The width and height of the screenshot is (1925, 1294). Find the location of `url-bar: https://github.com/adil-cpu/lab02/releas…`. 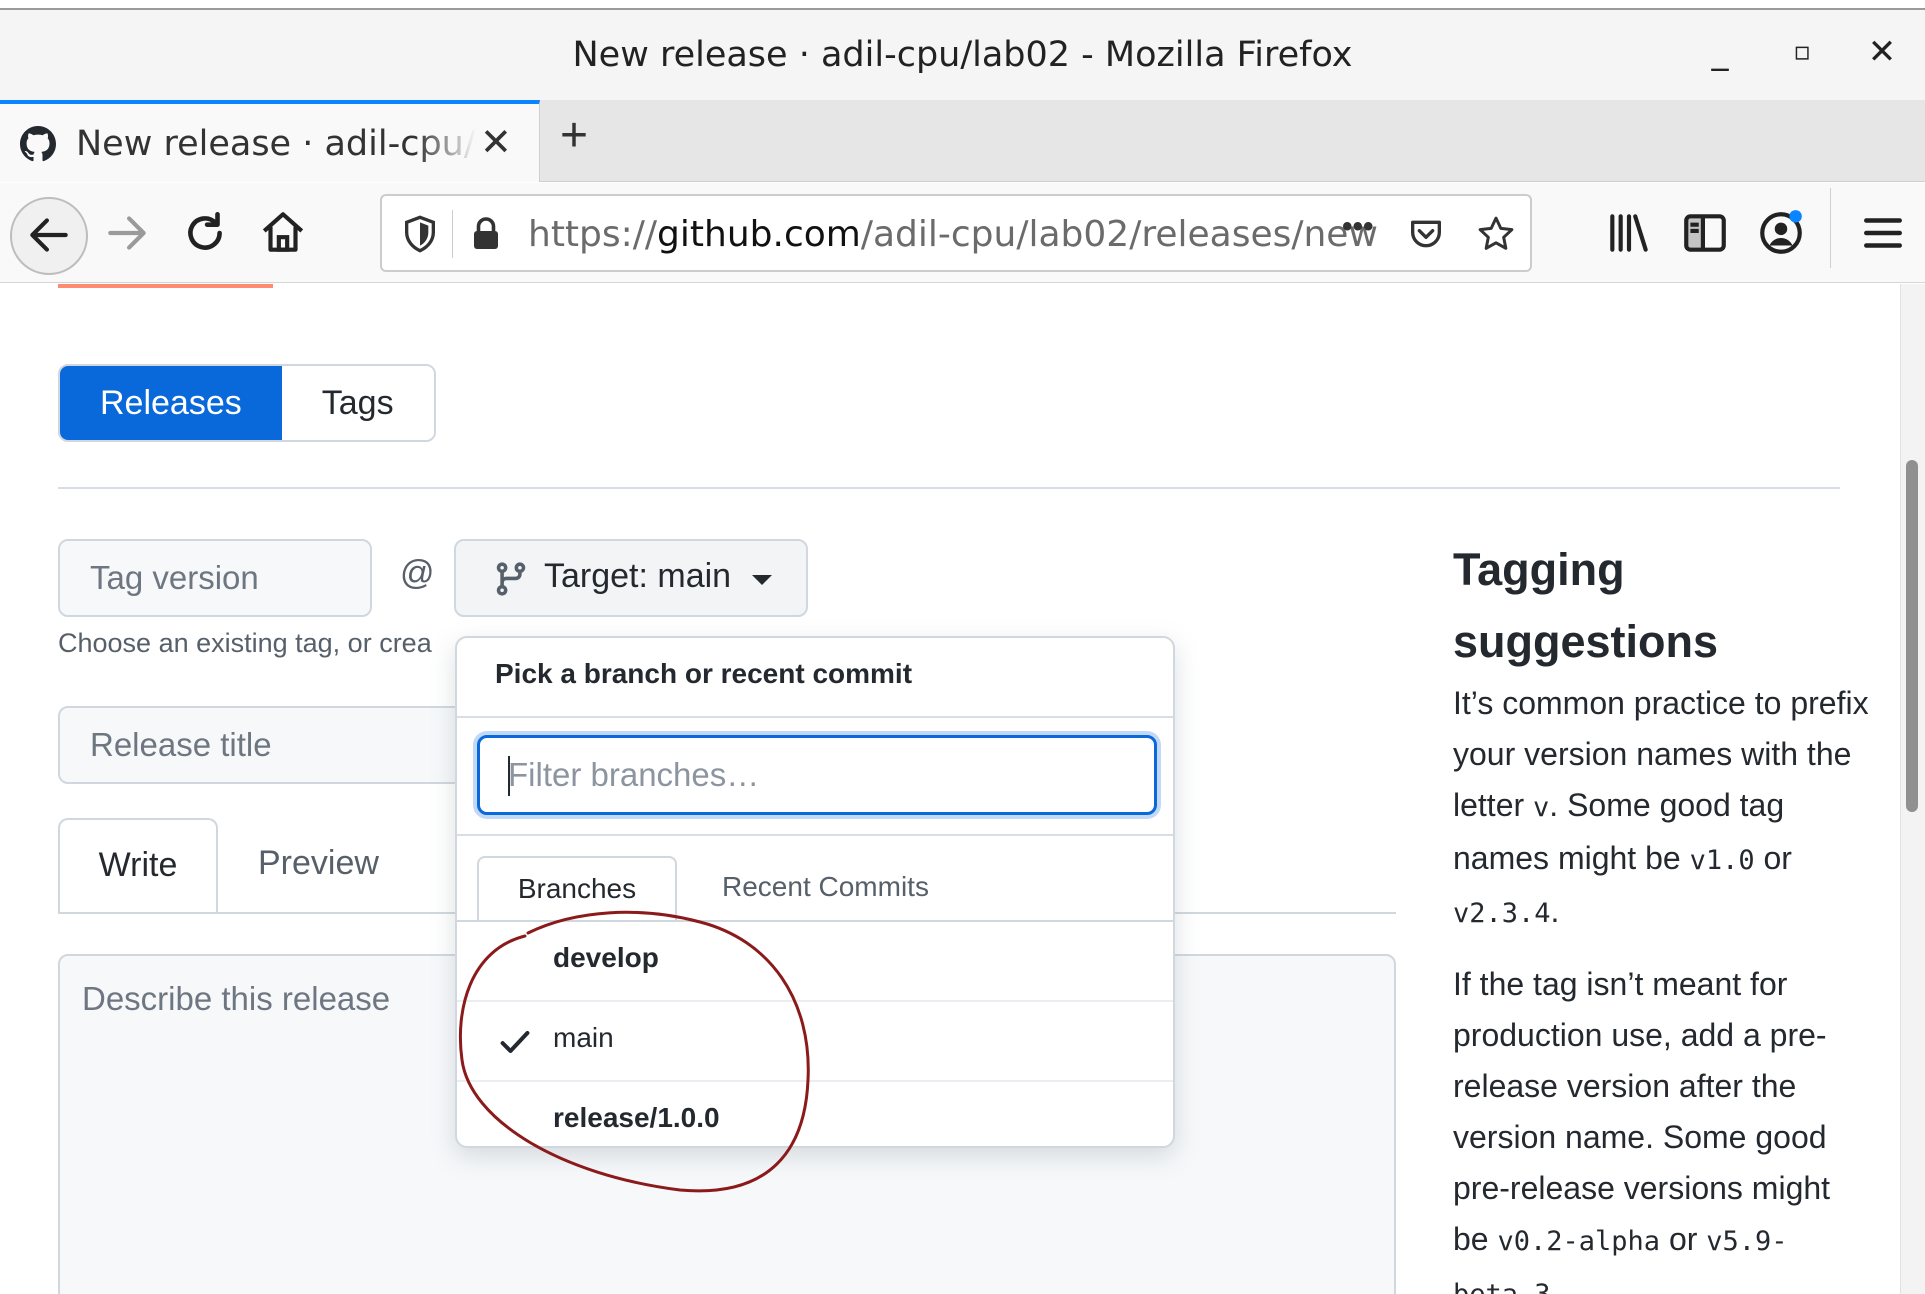

url-bar: https://github.com/adil-cpu/lab02/releas… is located at coordinates (956, 233).